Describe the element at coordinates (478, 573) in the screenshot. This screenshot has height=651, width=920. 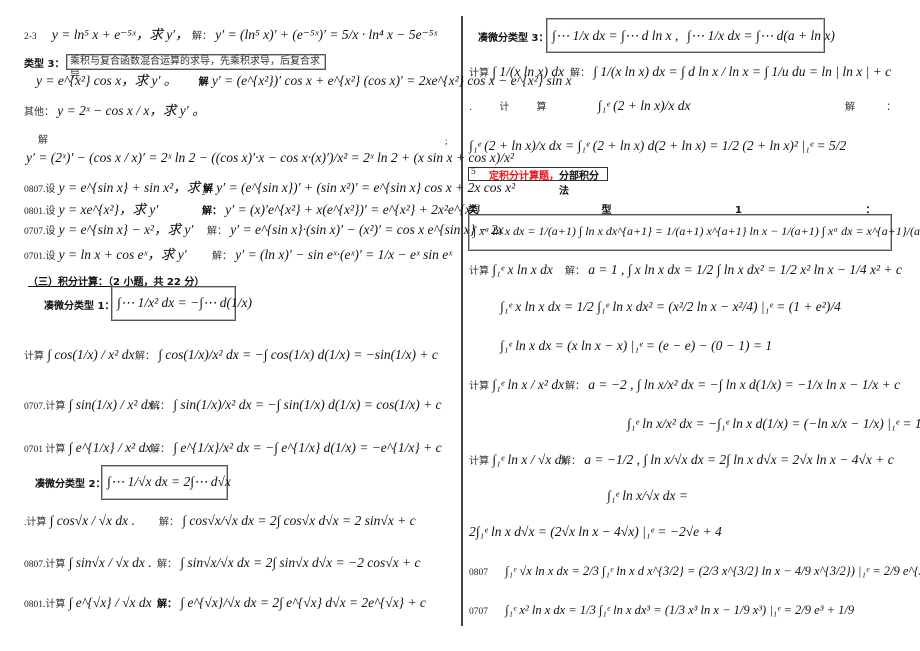
I see `problem-number: 0807` at that location.